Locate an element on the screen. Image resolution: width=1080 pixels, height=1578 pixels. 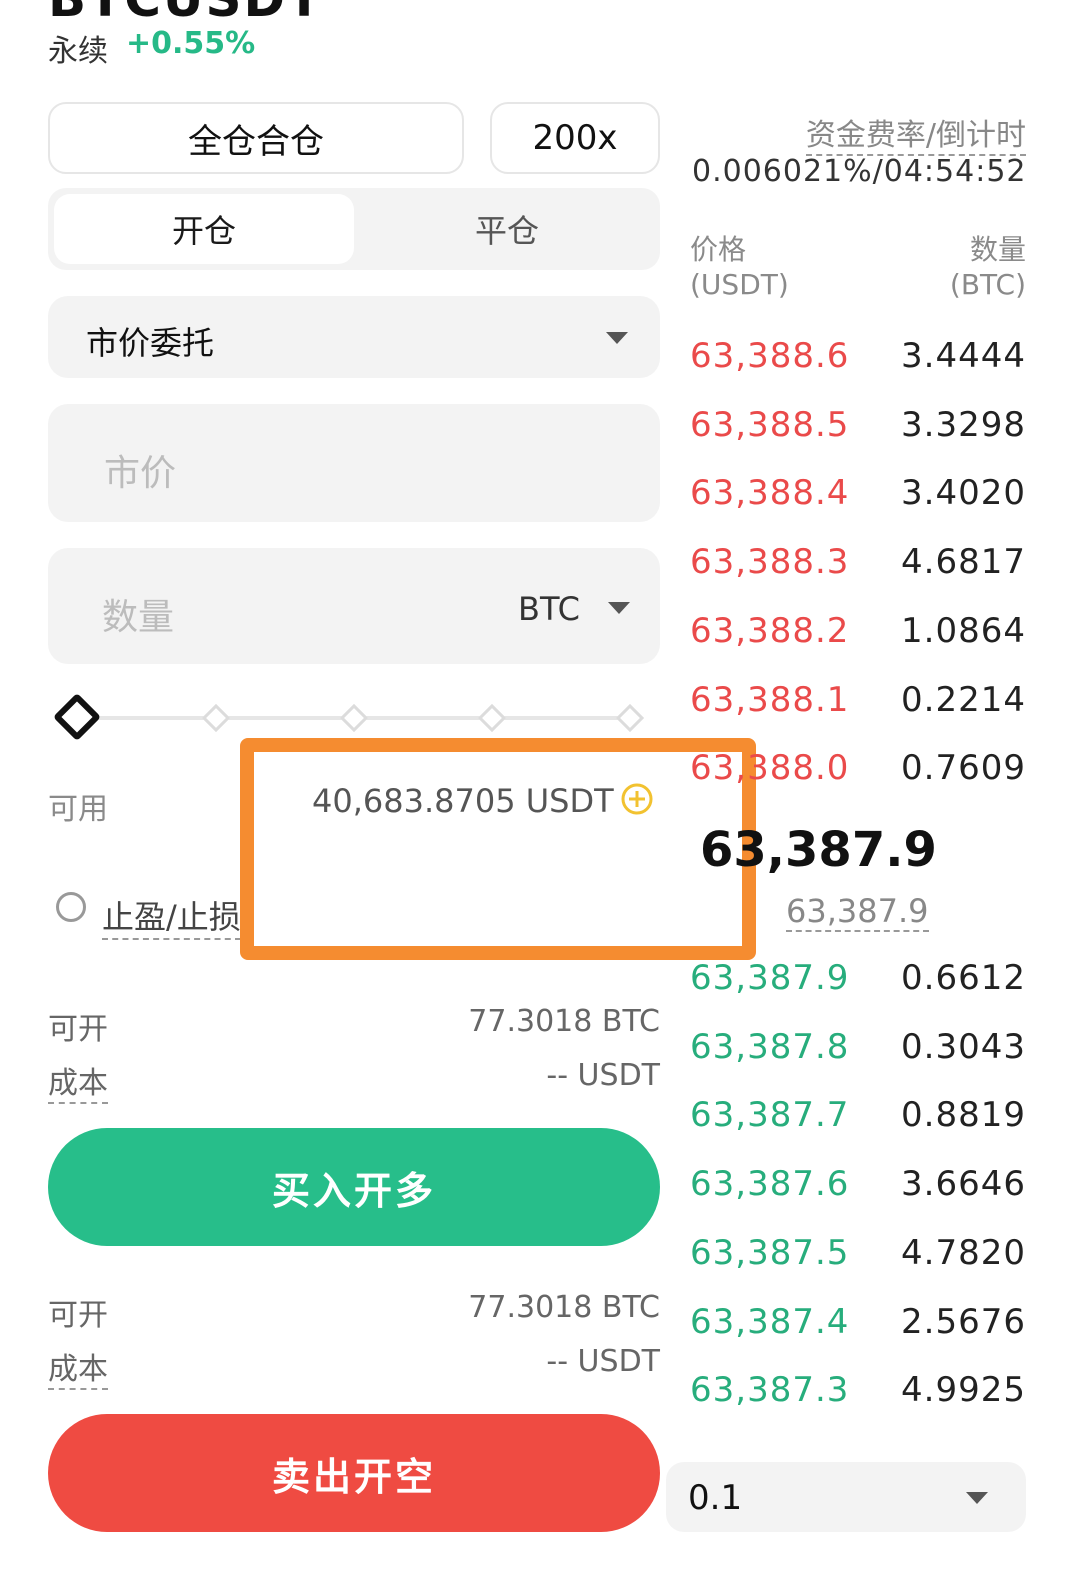
bid-quantity: 0.3043 is located at coordinates (963, 1046).